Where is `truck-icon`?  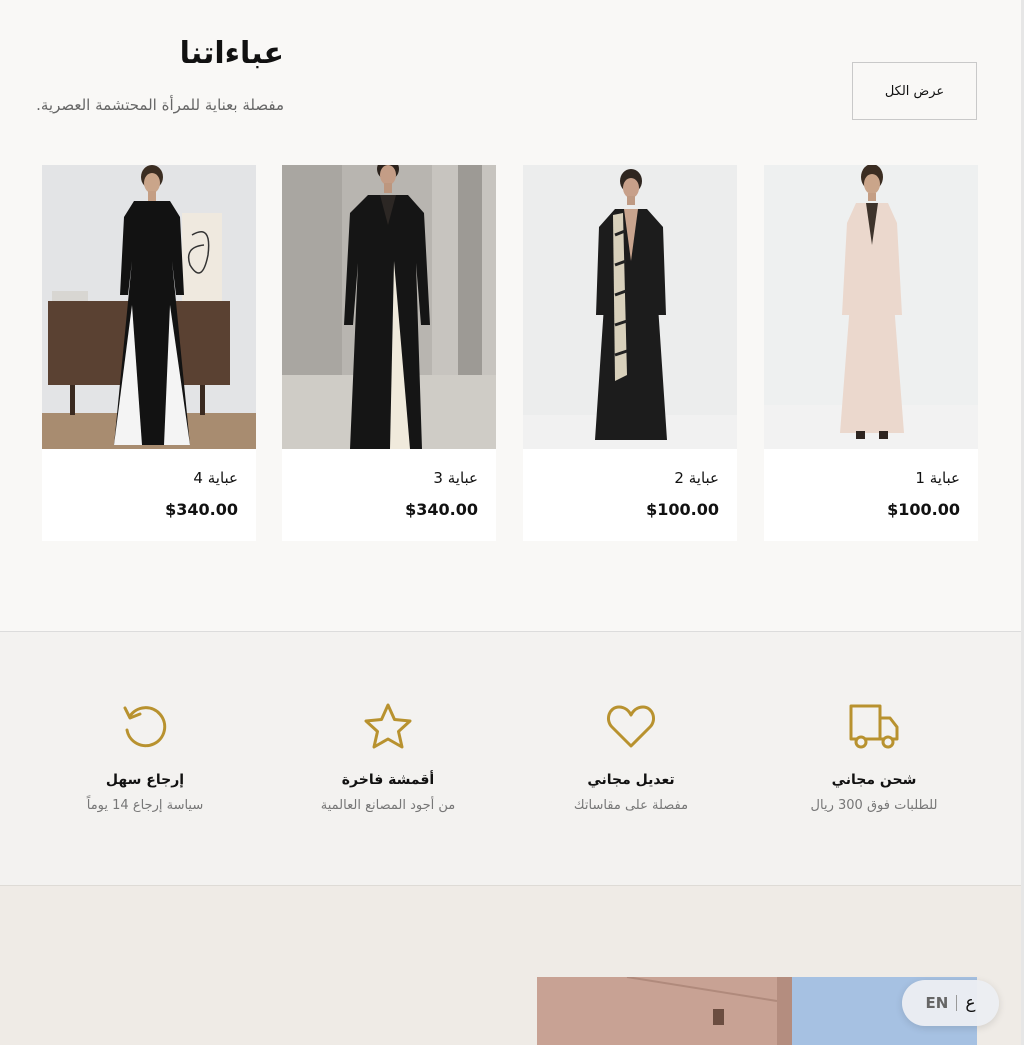 truck-icon is located at coordinates (874, 726).